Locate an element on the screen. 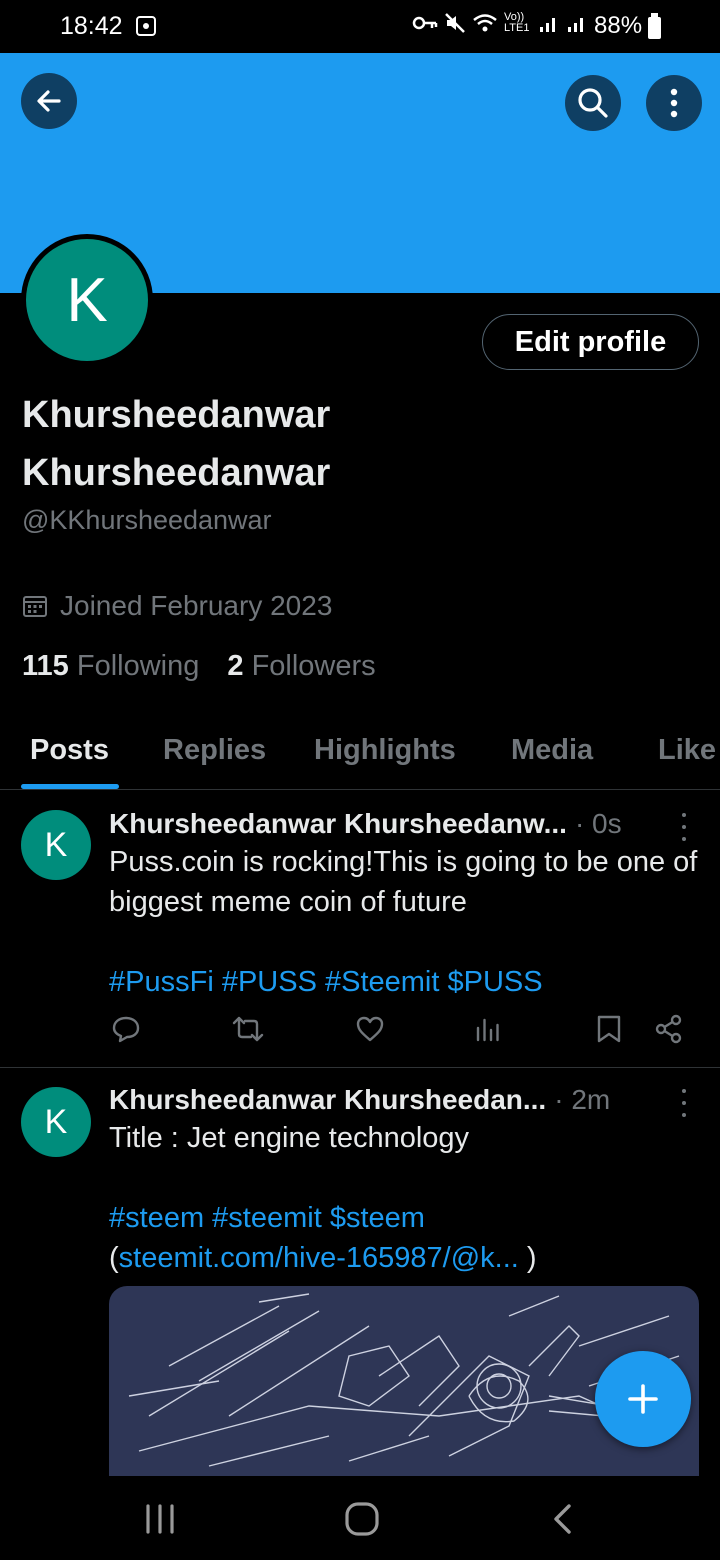 This screenshot has width=720, height=1560. compose-post-button is located at coordinates (643, 1399).